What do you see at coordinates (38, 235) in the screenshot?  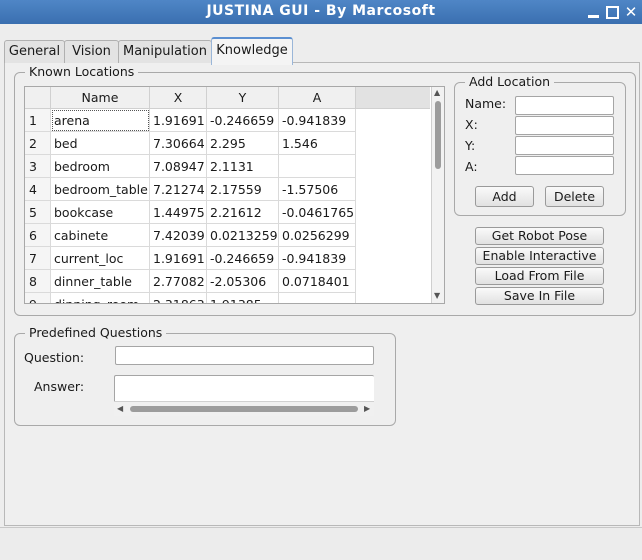 I see `row-number: 6` at bounding box center [38, 235].